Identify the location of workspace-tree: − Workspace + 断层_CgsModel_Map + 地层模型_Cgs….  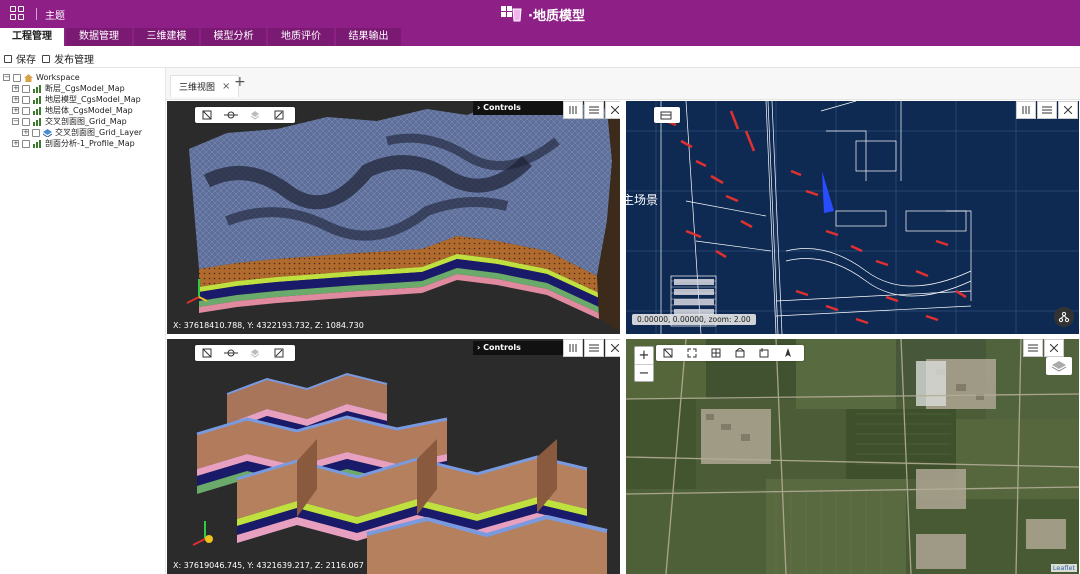
(83, 321).